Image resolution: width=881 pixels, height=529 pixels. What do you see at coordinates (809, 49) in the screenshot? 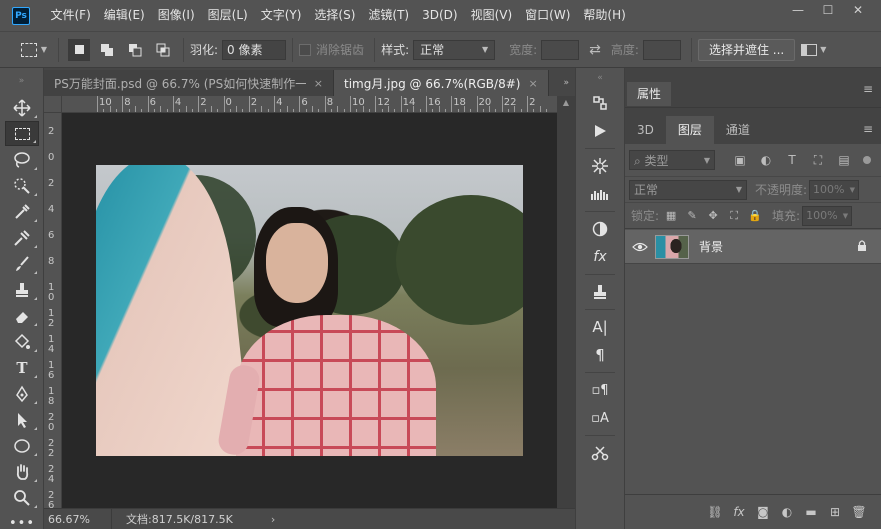
I see `panel-toggle-icon` at bounding box center [809, 49].